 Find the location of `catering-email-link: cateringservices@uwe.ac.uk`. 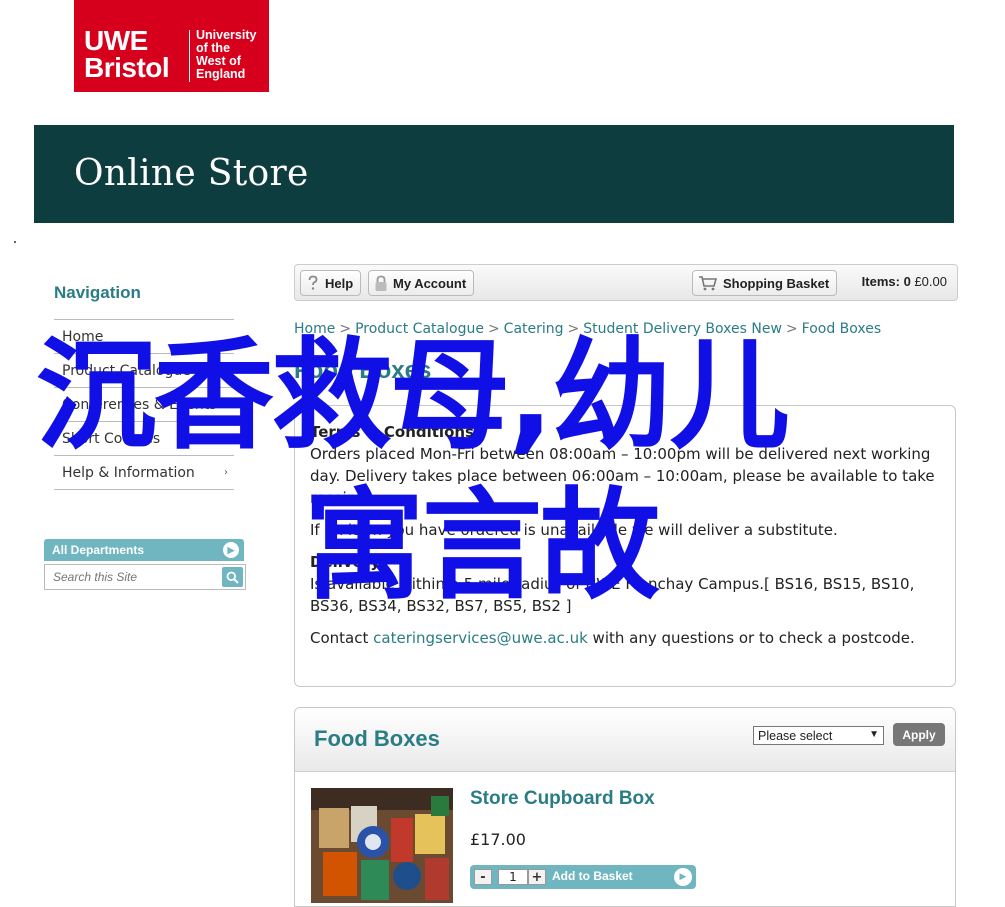

catering-email-link: cateringservices@uwe.ac.uk is located at coordinates (480, 638).